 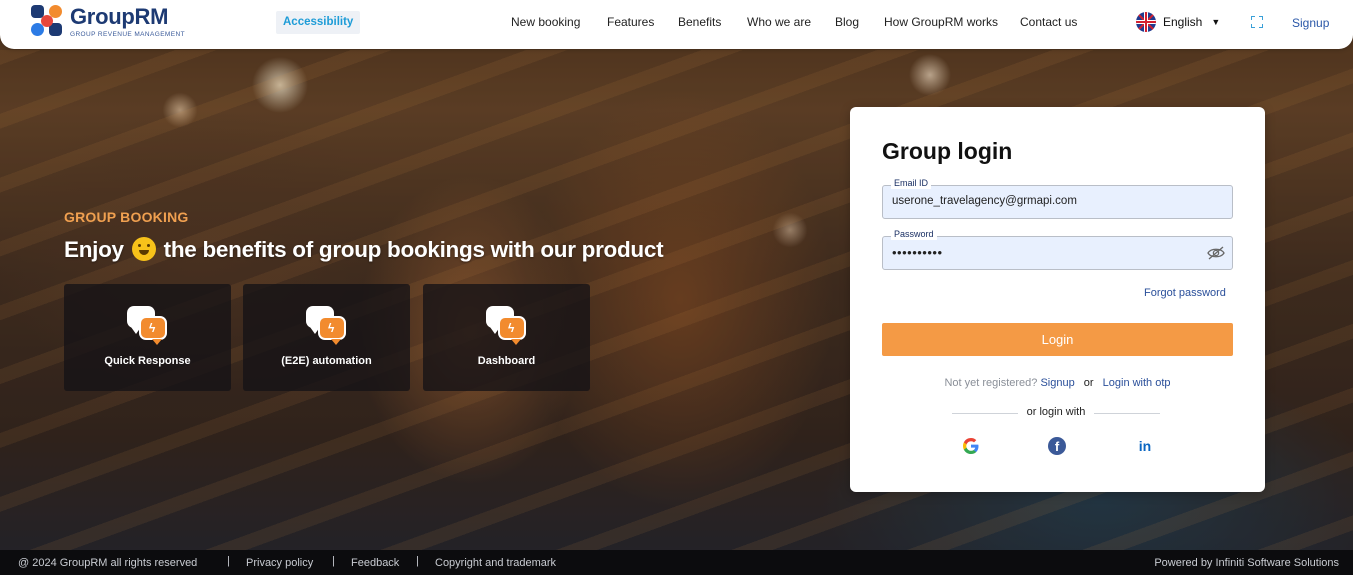 What do you see at coordinates (1216, 22) in the screenshot?
I see `caret-down-icon: ▼` at bounding box center [1216, 22].